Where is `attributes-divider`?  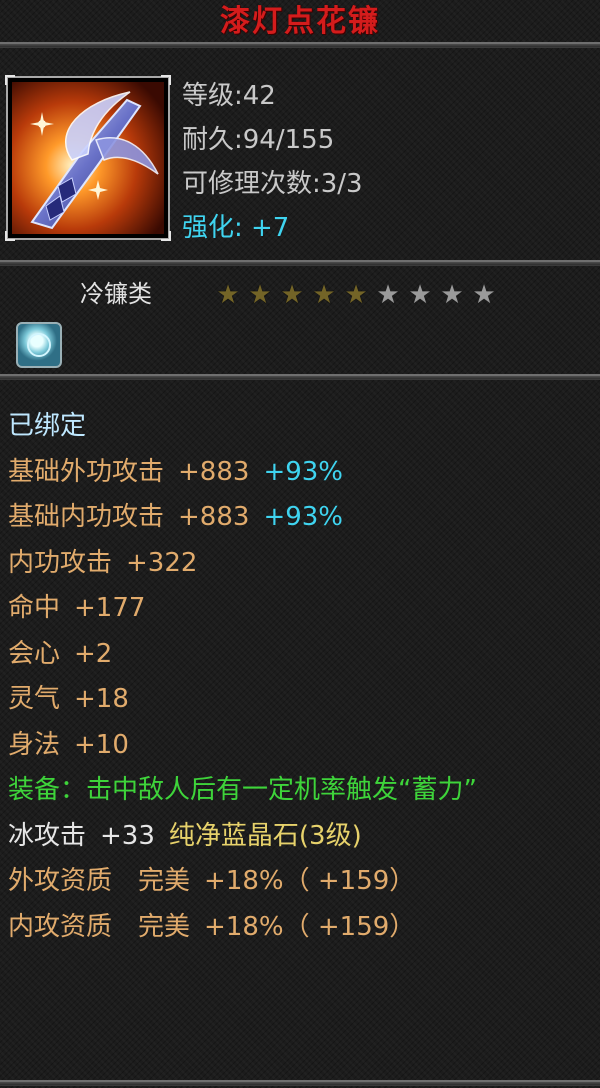
attributes-divider is located at coordinates (300, 377).